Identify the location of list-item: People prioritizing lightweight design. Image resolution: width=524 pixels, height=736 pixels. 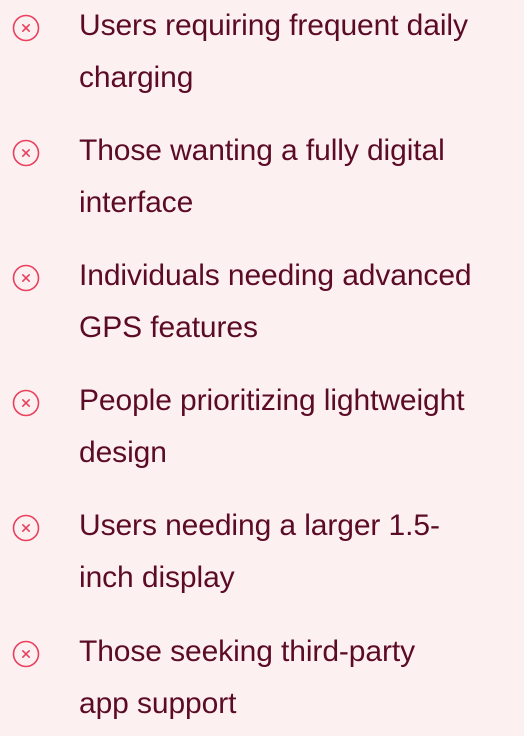
(262, 430).